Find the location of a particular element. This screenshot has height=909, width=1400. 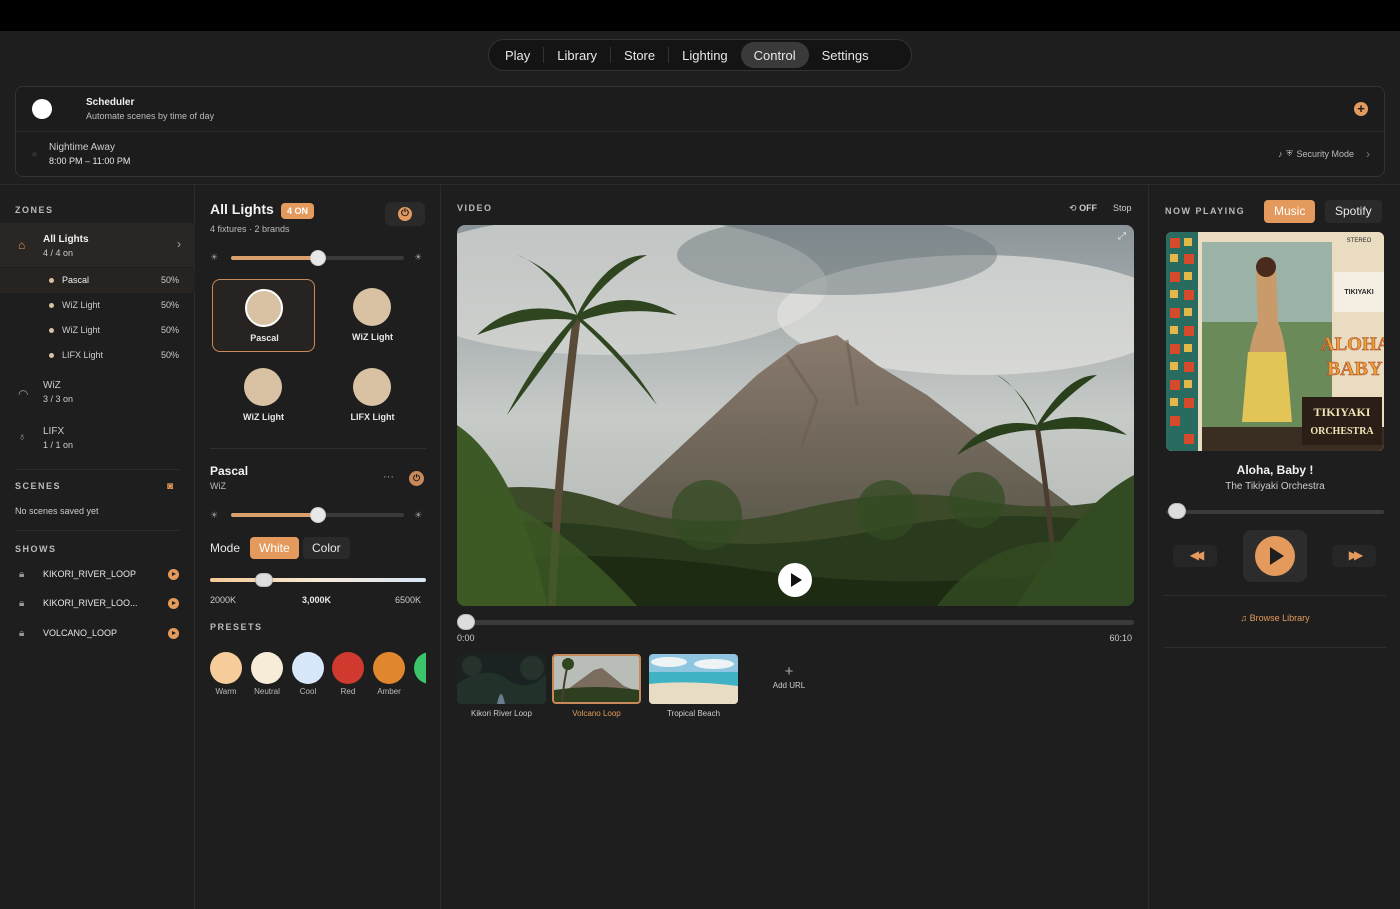

add-schedule-button: + is located at coordinates (1361, 109).